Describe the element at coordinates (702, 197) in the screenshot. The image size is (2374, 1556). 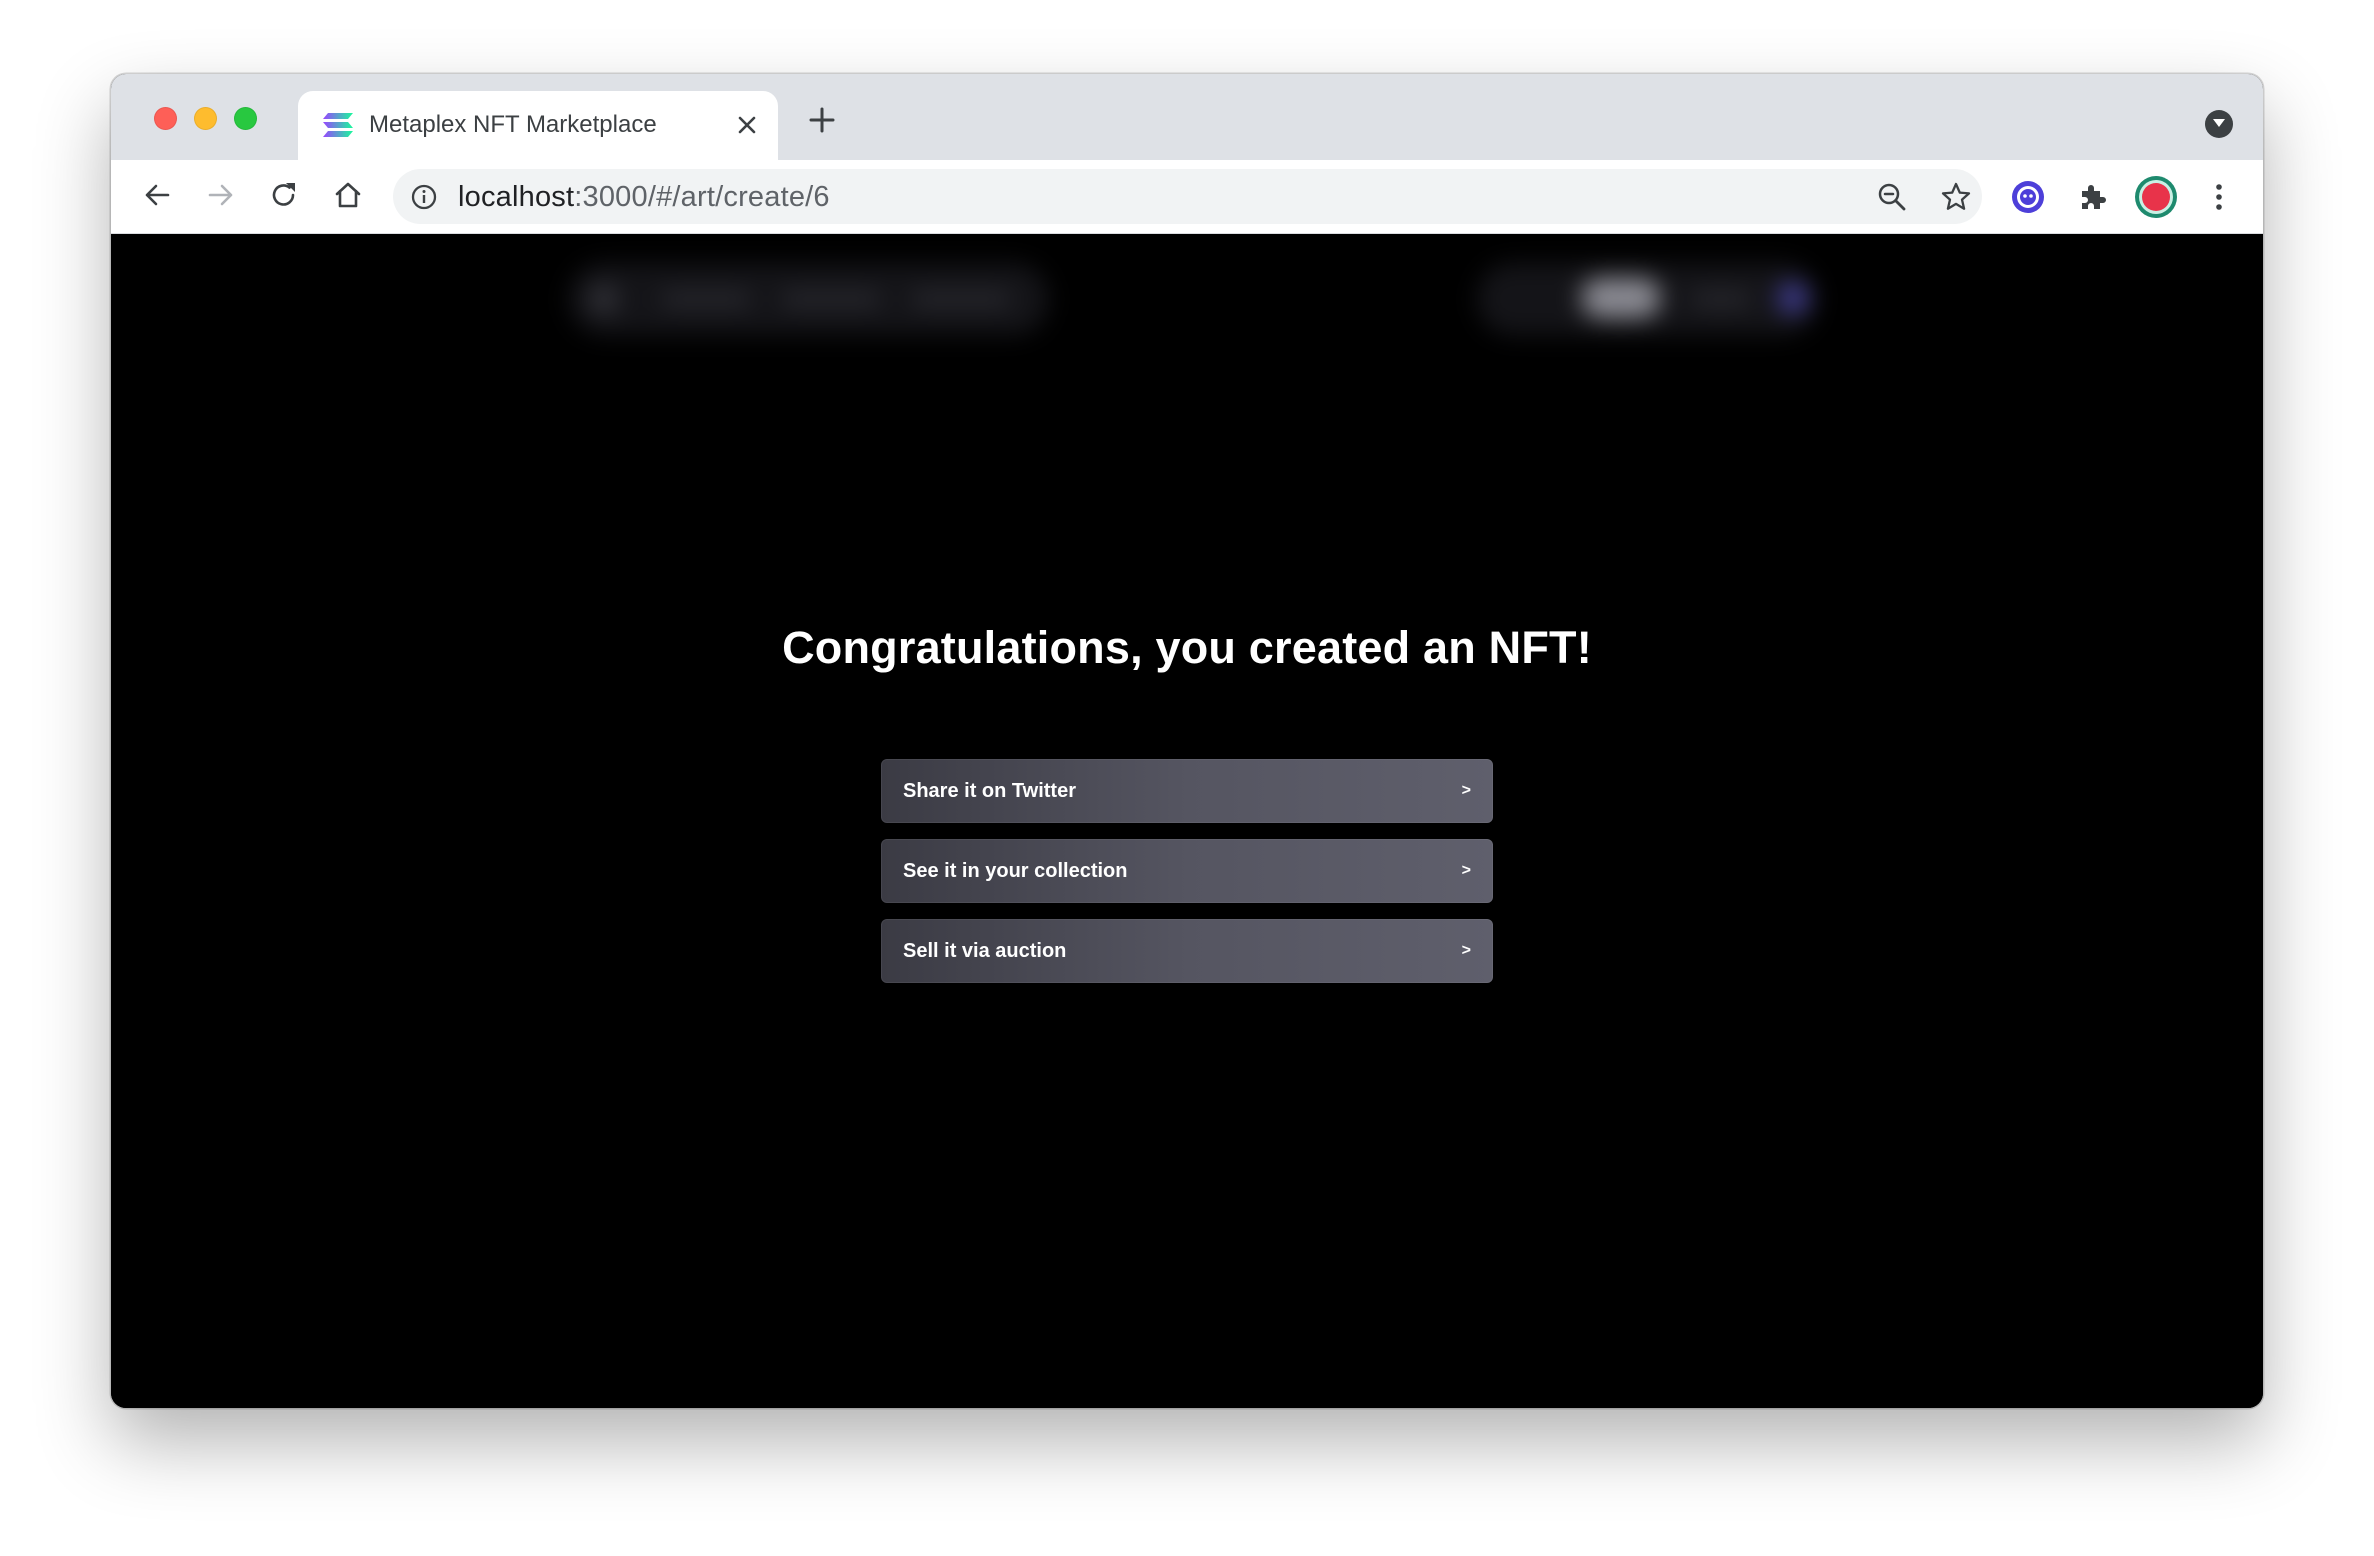
I see `url-path: :3000/#/art/create/6` at that location.